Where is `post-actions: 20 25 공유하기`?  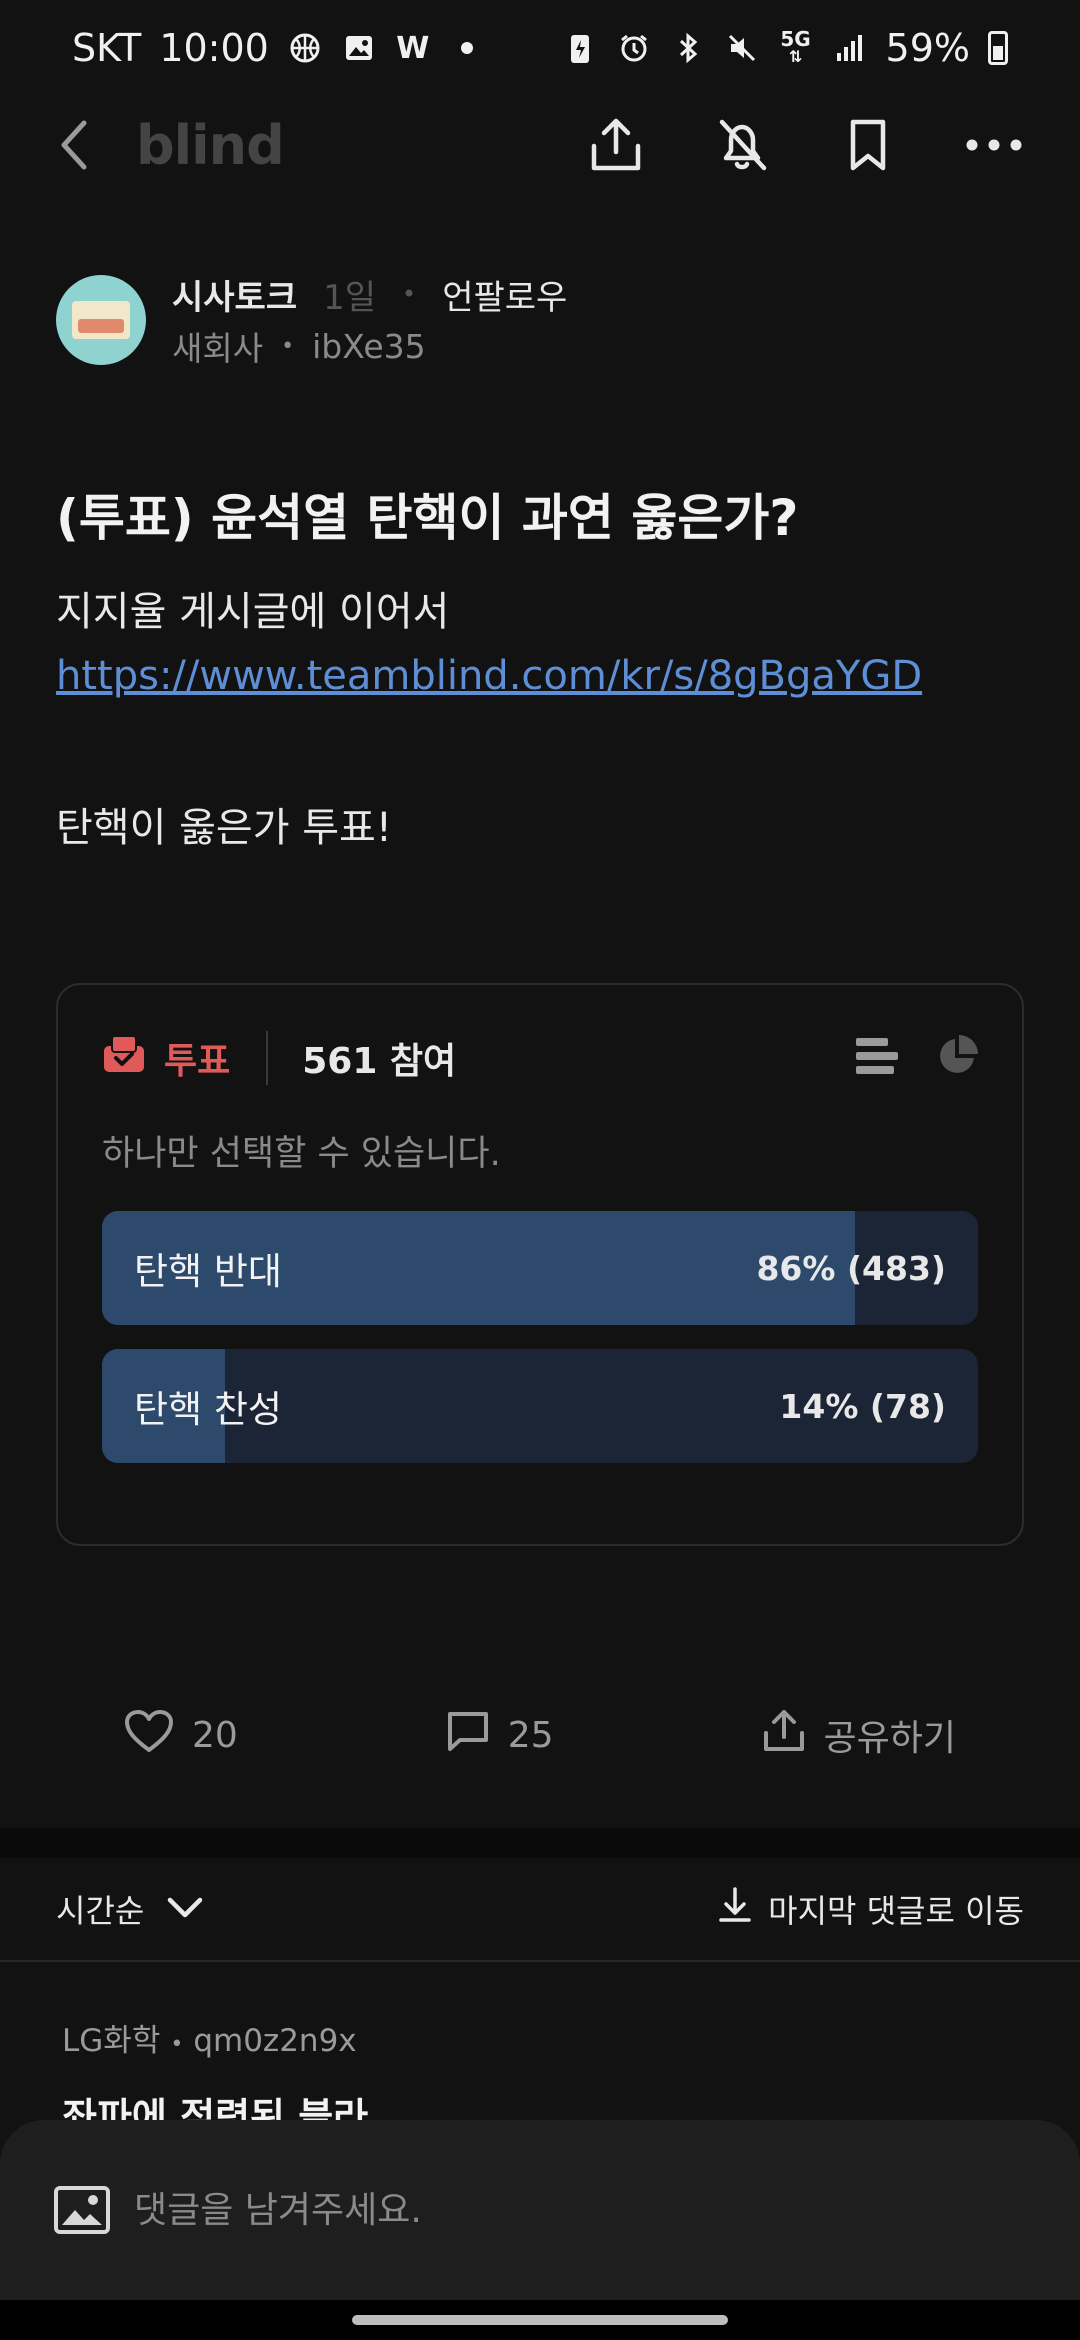 post-actions: 20 25 공유하기 is located at coordinates (540, 1735).